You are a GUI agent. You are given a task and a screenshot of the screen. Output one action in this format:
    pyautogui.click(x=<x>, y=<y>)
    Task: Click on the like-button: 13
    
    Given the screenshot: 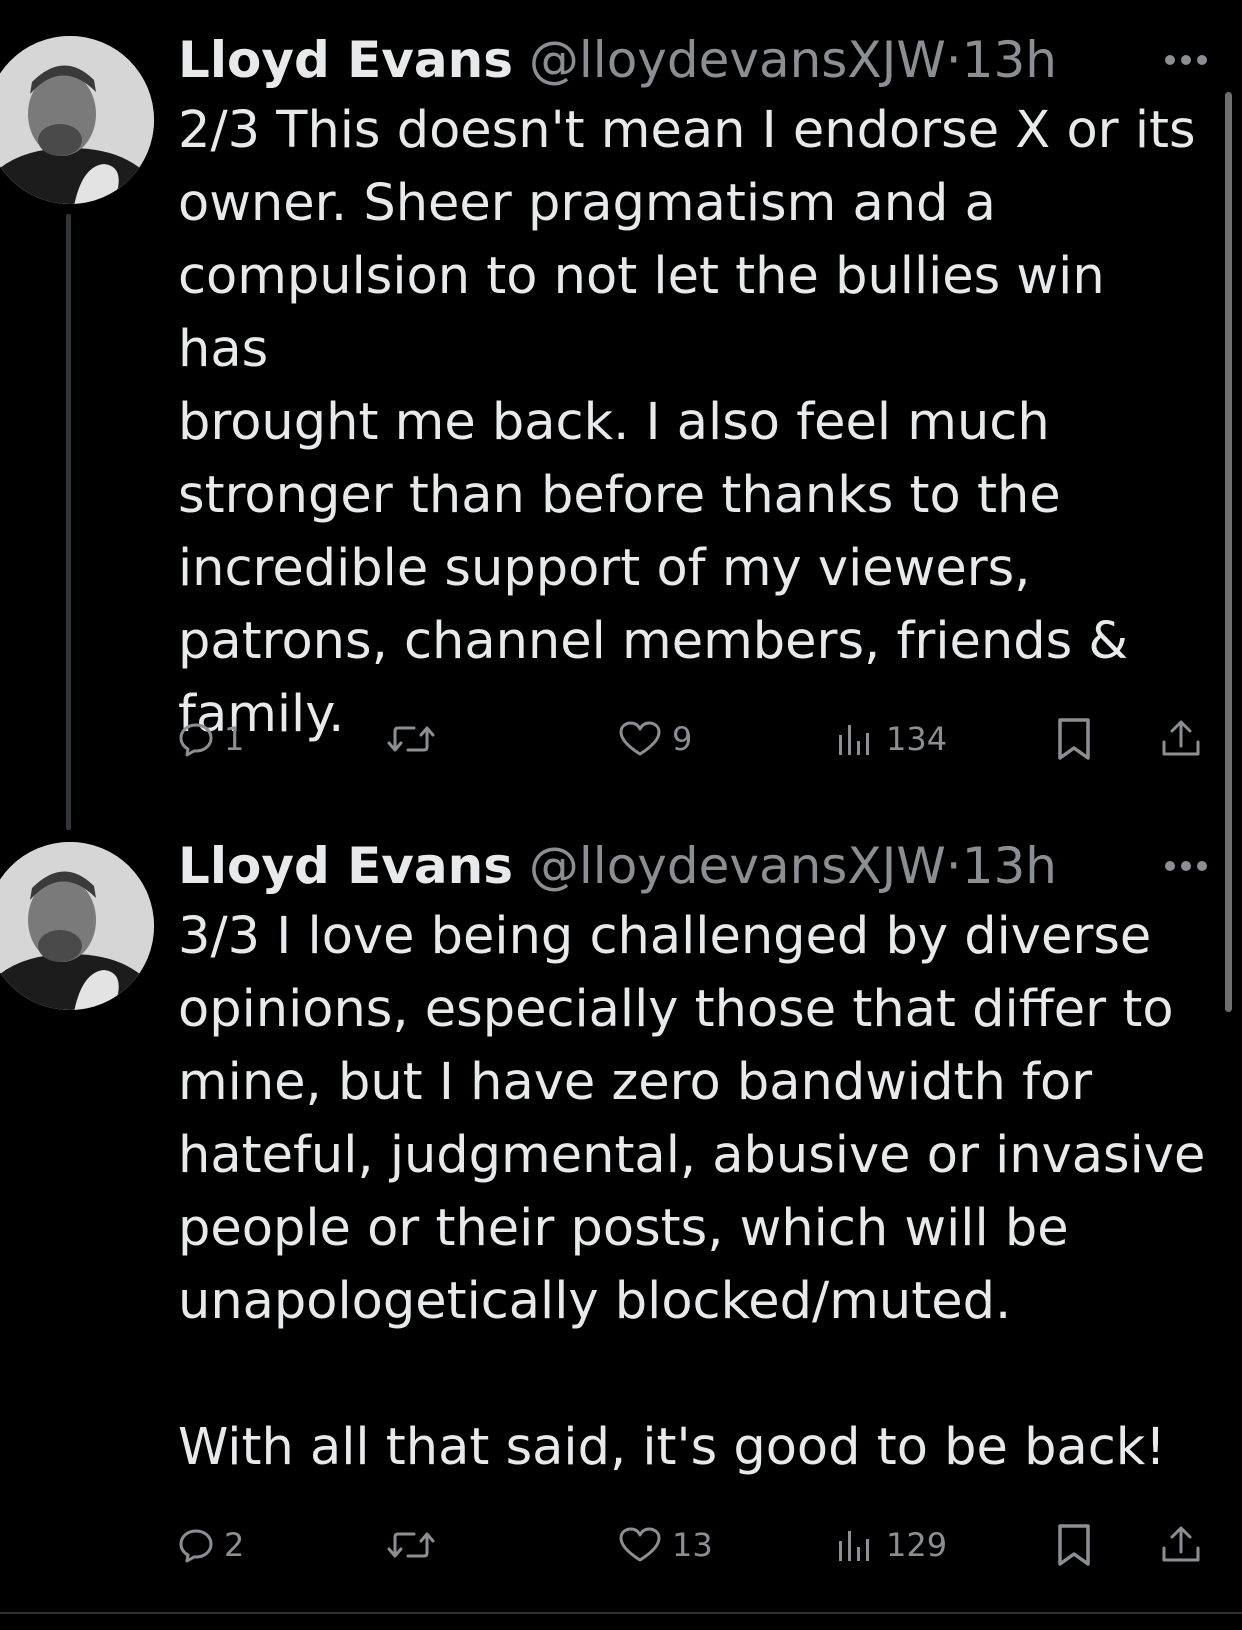 What is the action you would take?
    pyautogui.click(x=665, y=1545)
    